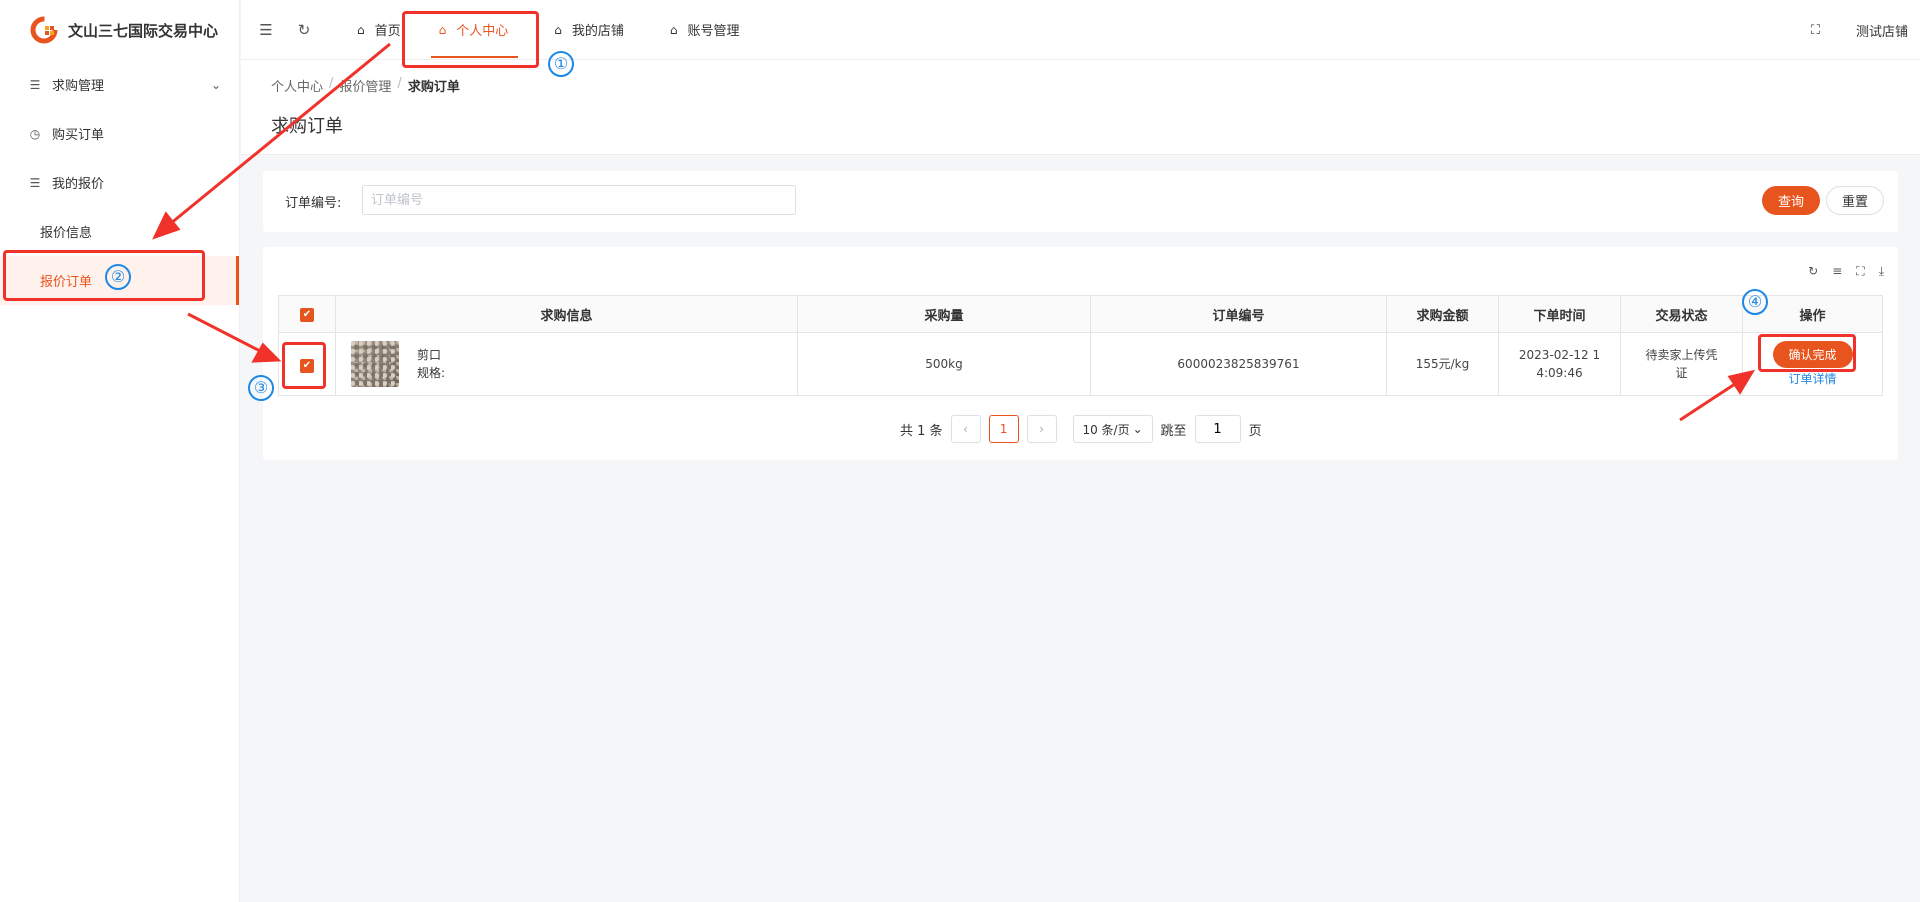 The width and height of the screenshot is (1920, 902). I want to click on page-size-value: 10 条/页, so click(1106, 429).